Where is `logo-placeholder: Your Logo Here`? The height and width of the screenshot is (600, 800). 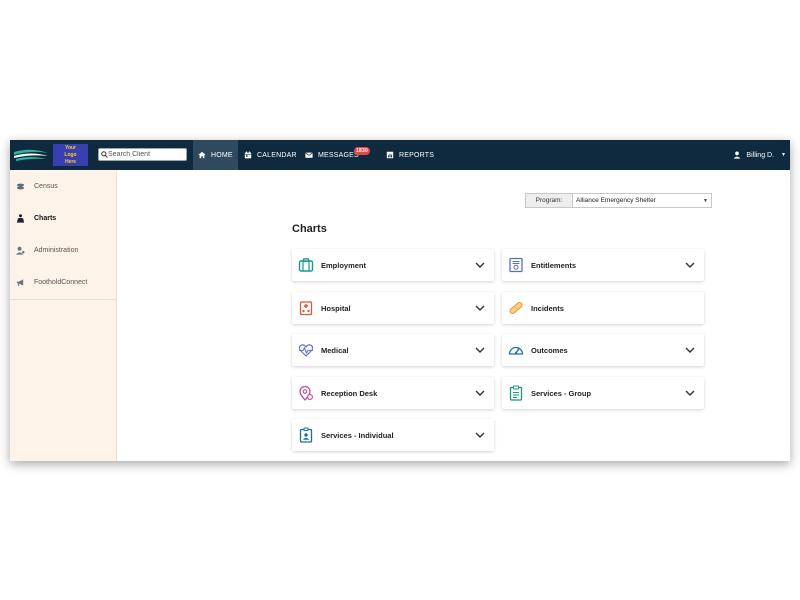
logo-placeholder: Your Logo Here is located at coordinates (70, 155).